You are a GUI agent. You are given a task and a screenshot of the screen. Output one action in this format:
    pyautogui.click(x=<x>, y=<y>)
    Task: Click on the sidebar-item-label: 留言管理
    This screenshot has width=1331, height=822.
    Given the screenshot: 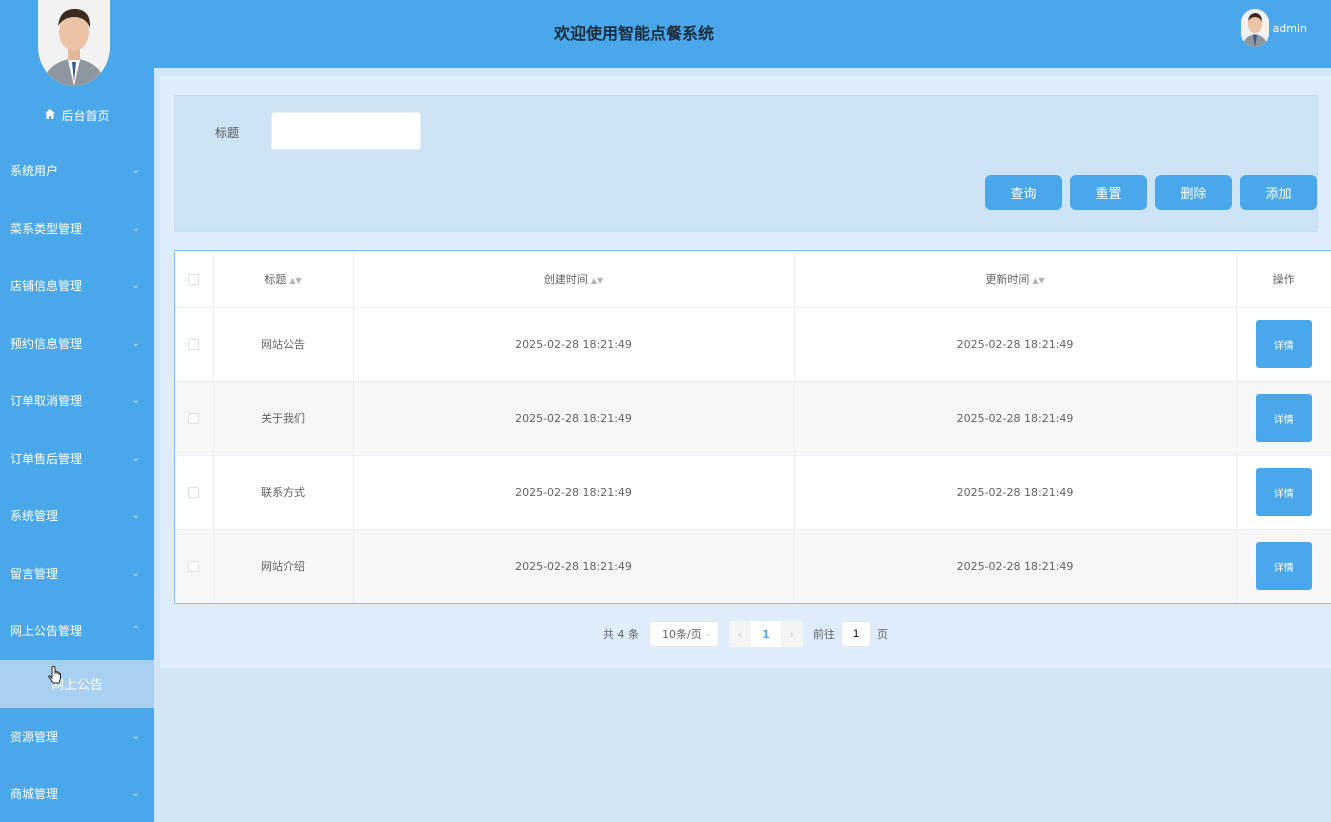 What is the action you would take?
    pyautogui.click(x=34, y=573)
    